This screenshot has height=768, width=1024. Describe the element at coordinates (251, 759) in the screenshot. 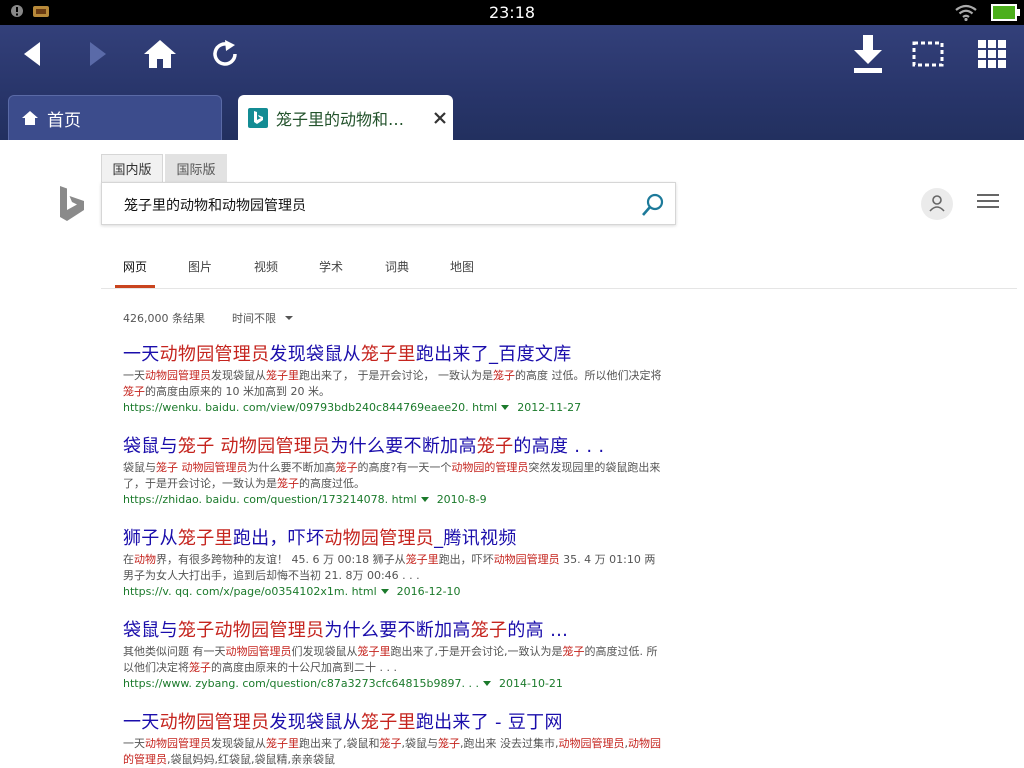

I see `snippet-text: ,袋鼠妈妈,红袋鼠,袋鼠精,亲亲袋鼠` at that location.